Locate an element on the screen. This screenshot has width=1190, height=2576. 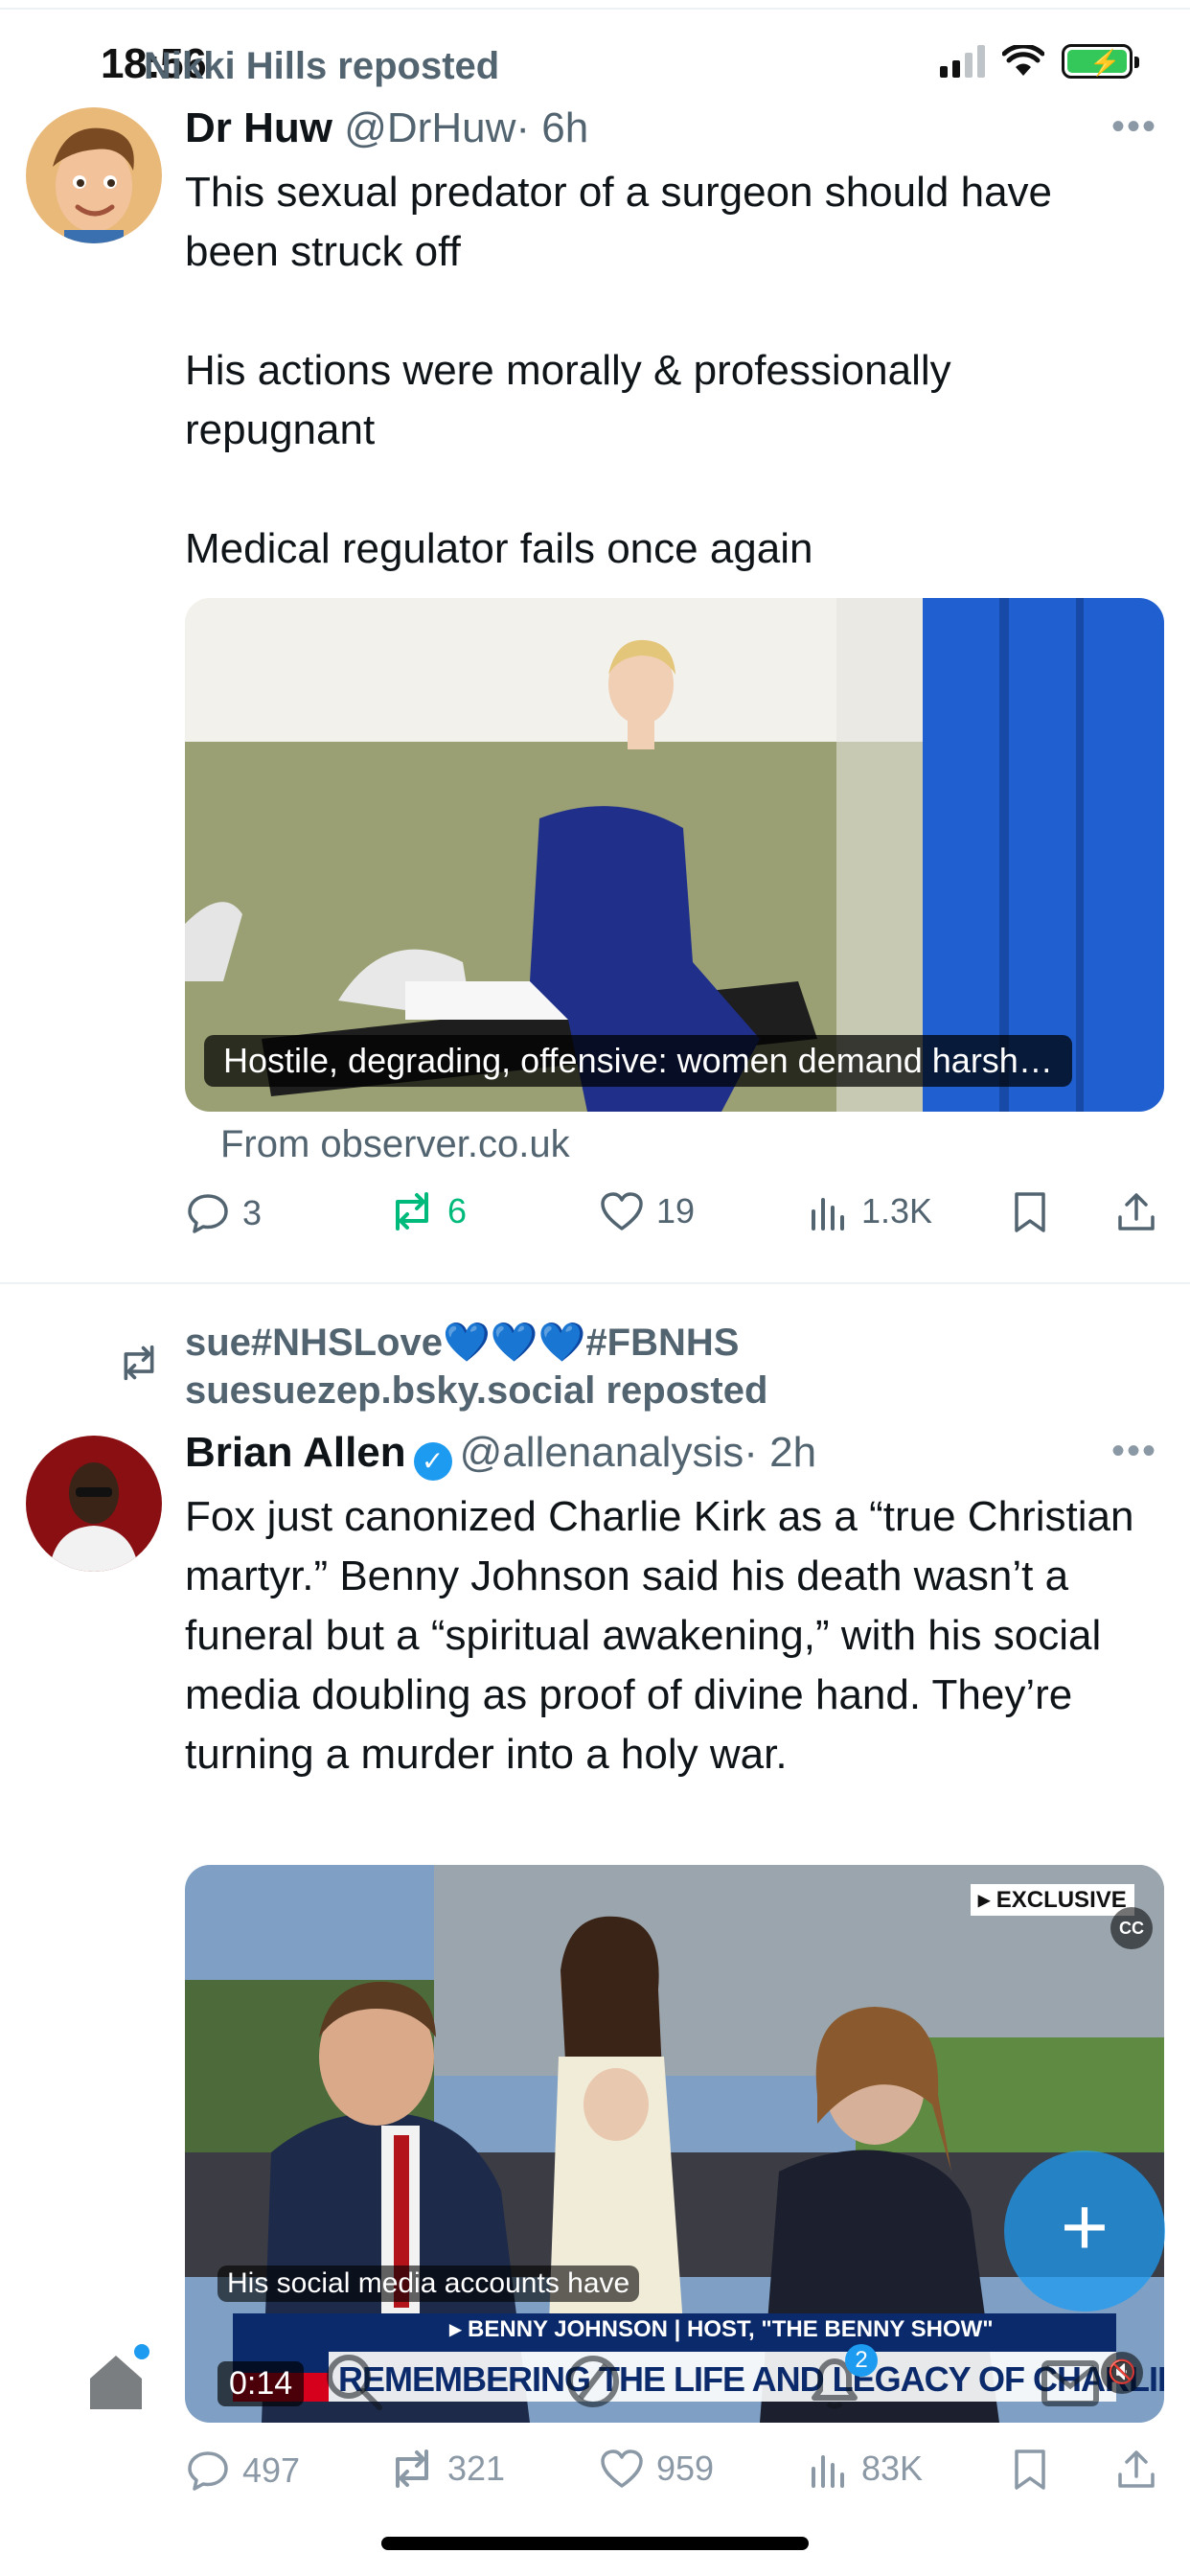
avatar-brian-allen is located at coordinates (94, 1504).